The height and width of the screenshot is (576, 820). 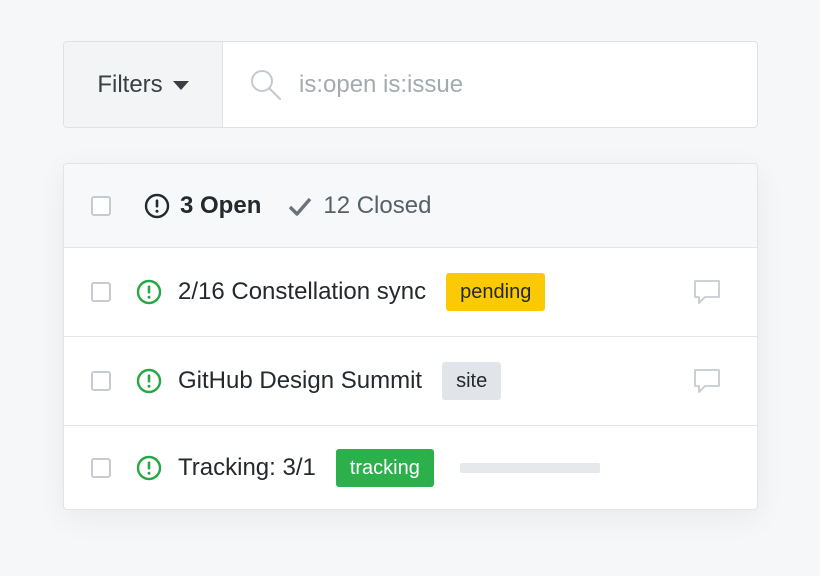 I want to click on filter-bar: Filters, so click(x=410, y=84).